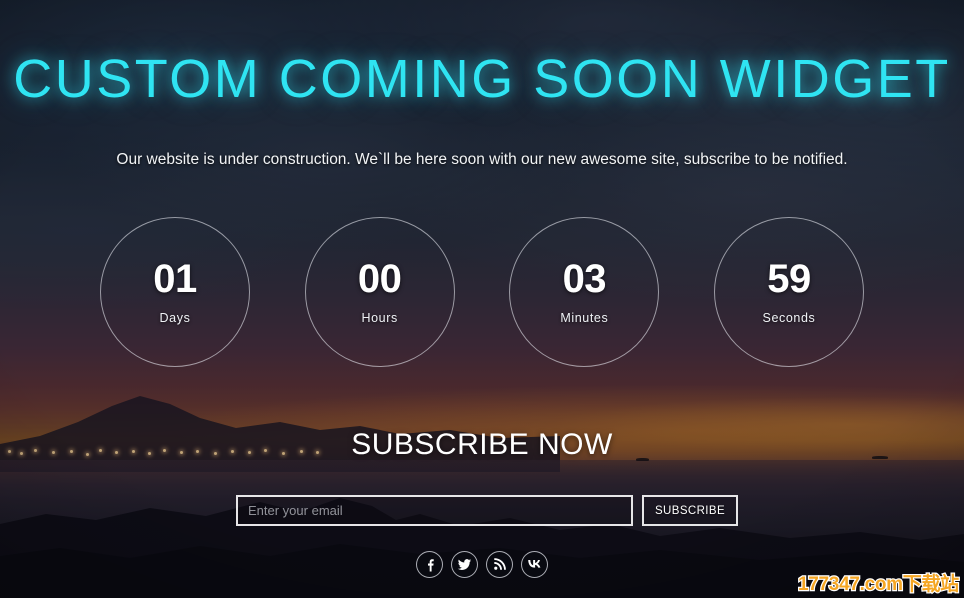 Image resolution: width=964 pixels, height=598 pixels. Describe the element at coordinates (789, 279) in the screenshot. I see `countdown-seconds-value: 59` at that location.